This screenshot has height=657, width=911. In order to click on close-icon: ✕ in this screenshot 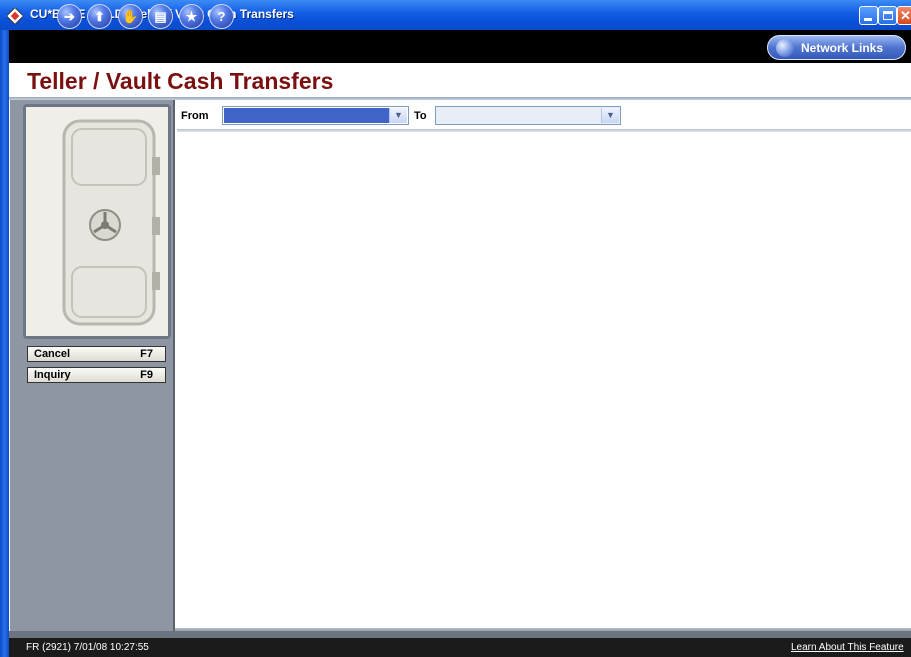, I will do `click(905, 15)`.